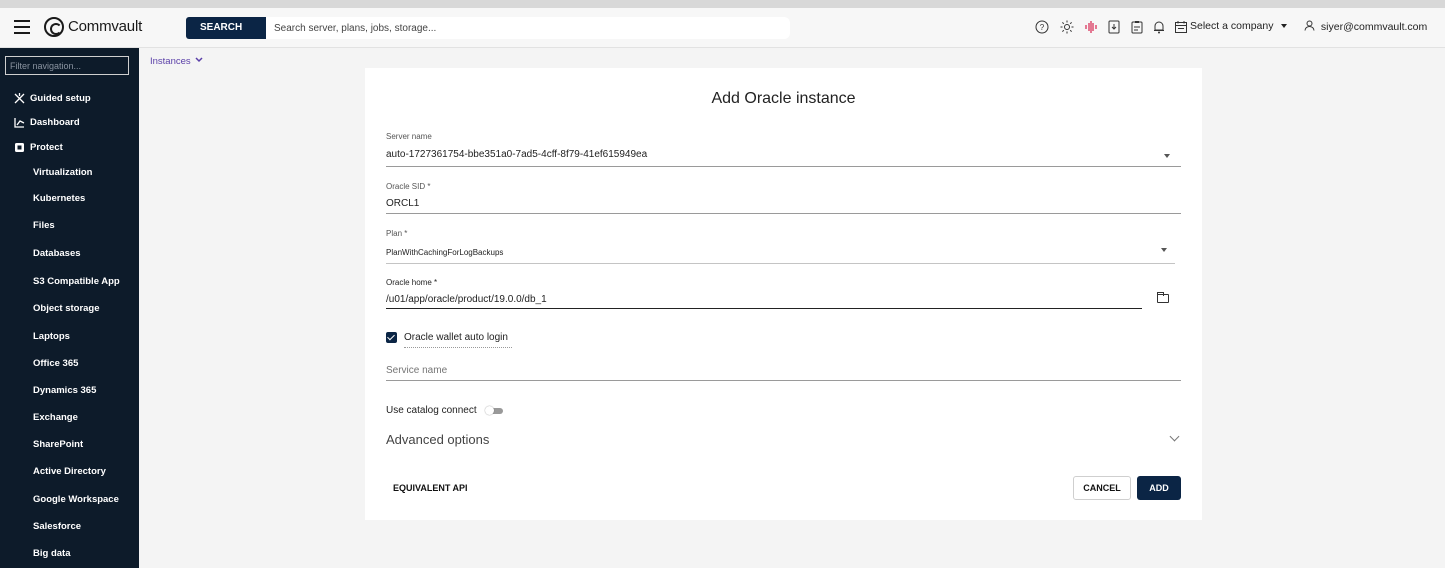  I want to click on sidebar-item-laptops: Laptops, so click(69, 337).